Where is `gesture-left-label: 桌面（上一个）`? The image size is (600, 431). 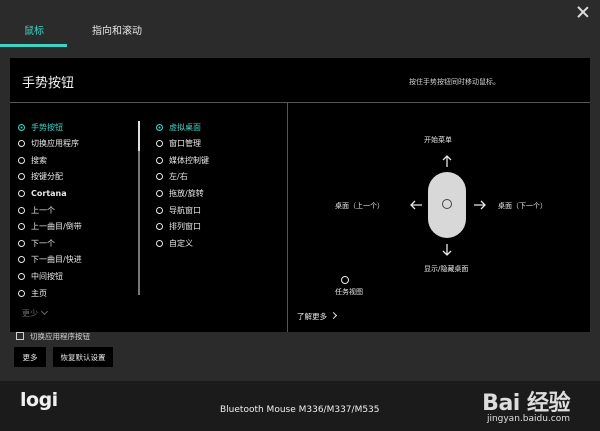 gesture-left-label: 桌面（上一个） is located at coordinates (359, 206).